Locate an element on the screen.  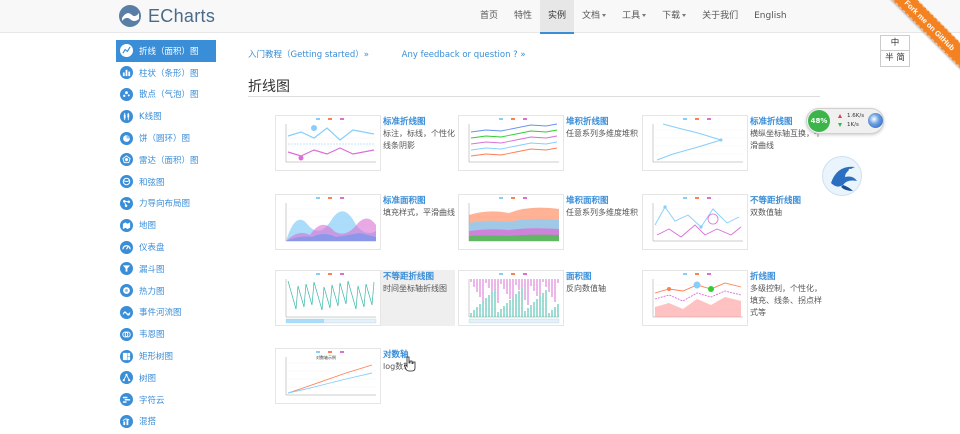
example-card: 标准折线图标注，标线，个性化线条阴影 is located at coordinates (365, 143).